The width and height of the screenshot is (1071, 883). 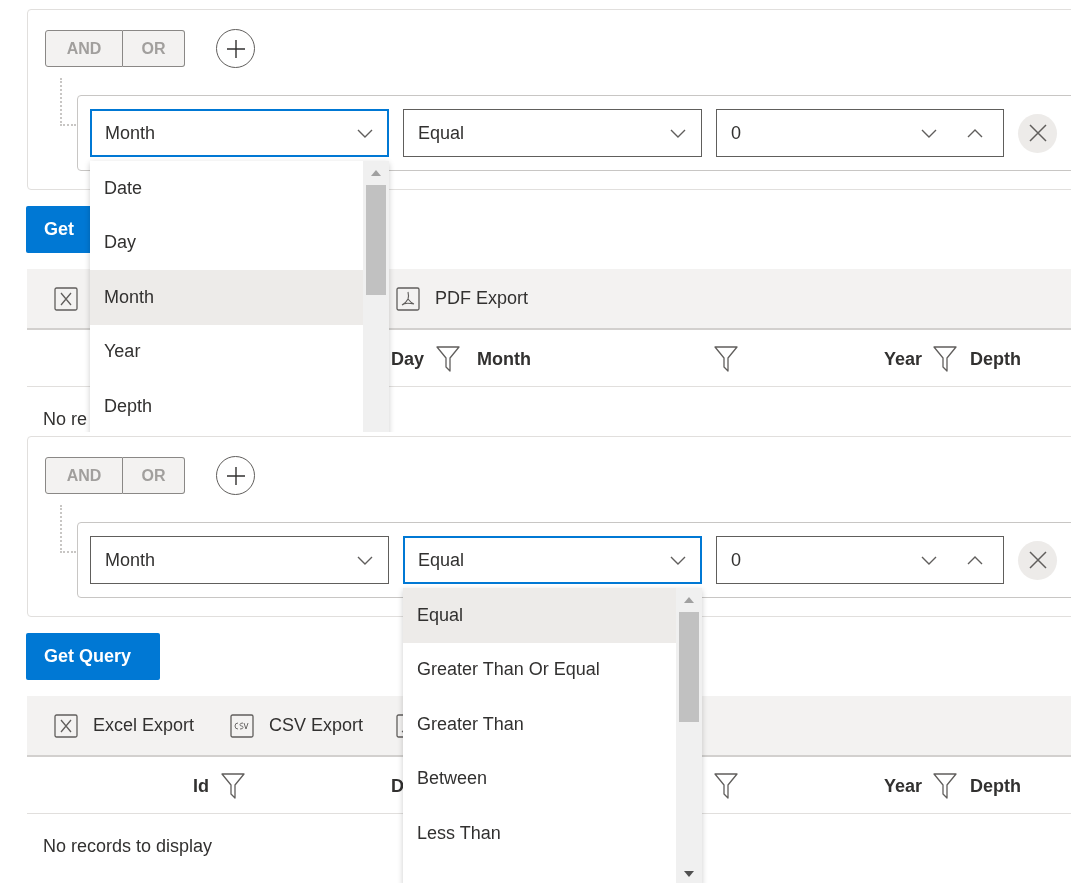 I want to click on column-header: Day, so click(x=408, y=359).